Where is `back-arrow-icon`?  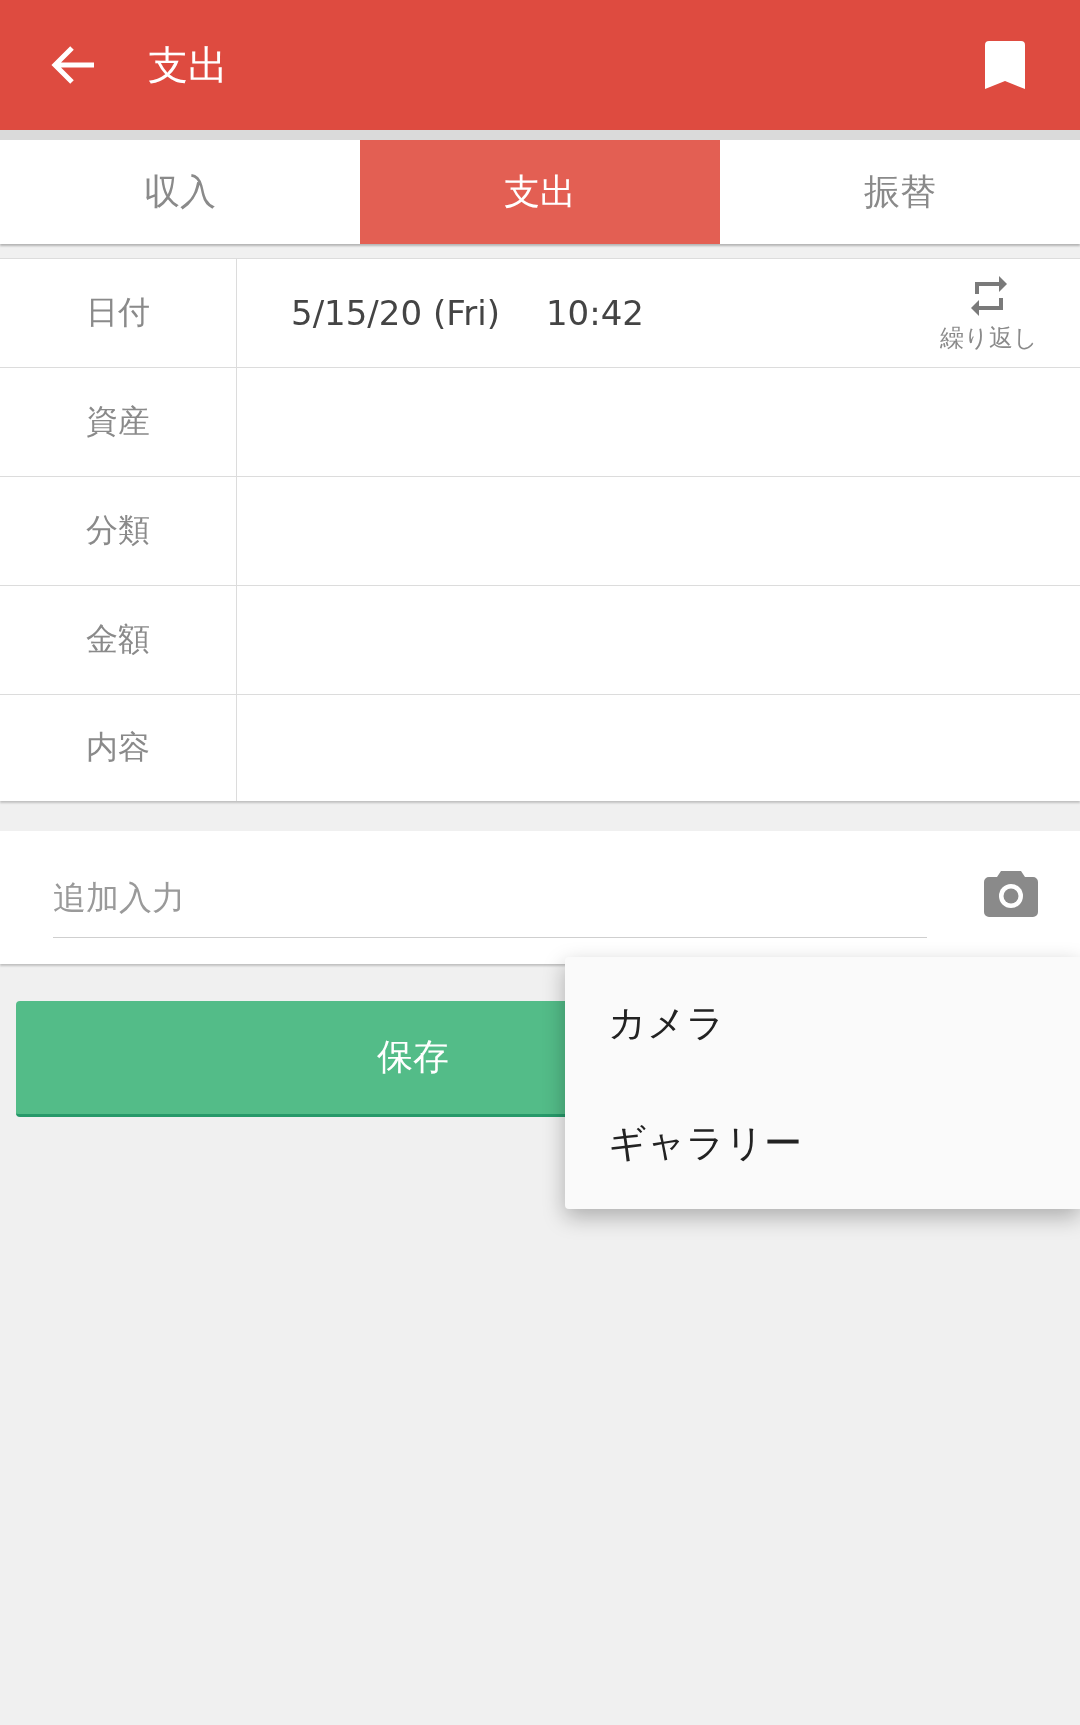
back-arrow-icon is located at coordinates (73, 65).